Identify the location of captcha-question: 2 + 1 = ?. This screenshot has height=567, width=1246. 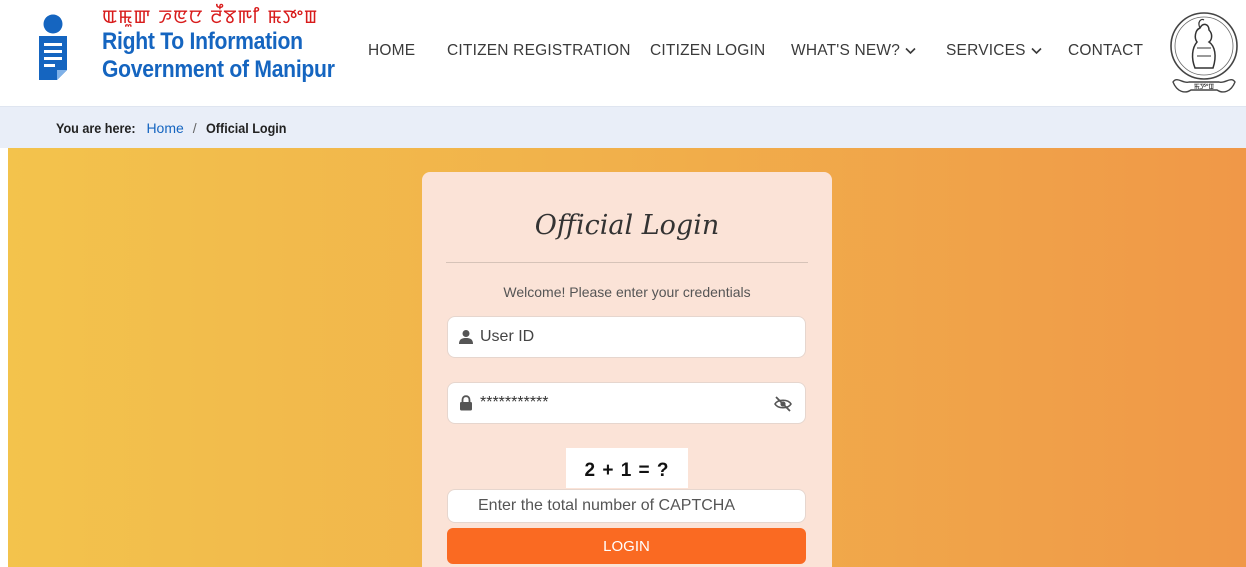
(627, 468).